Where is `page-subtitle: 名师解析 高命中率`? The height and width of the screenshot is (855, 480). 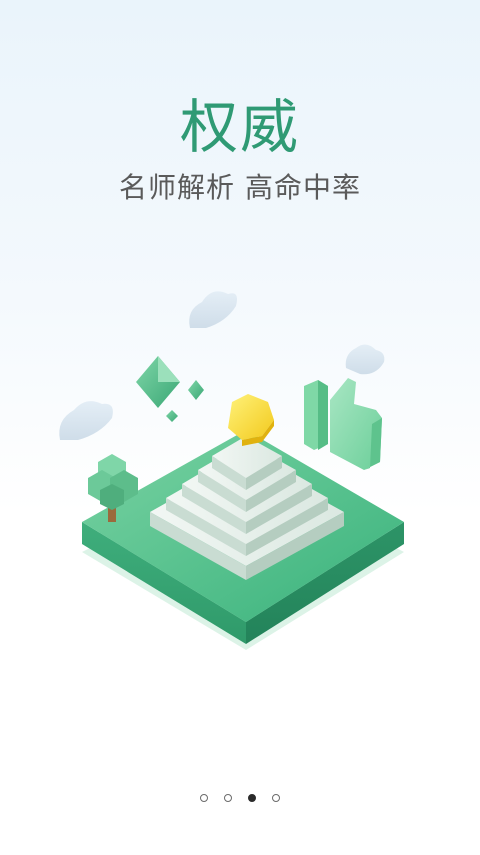 page-subtitle: 名师解析 高命中率 is located at coordinates (240, 187).